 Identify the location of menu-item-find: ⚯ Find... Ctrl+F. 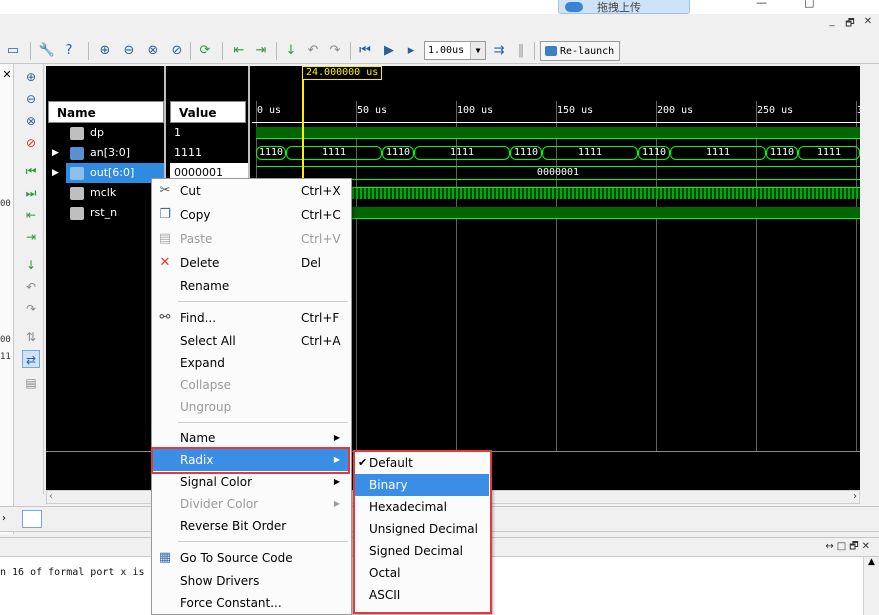
(251, 318).